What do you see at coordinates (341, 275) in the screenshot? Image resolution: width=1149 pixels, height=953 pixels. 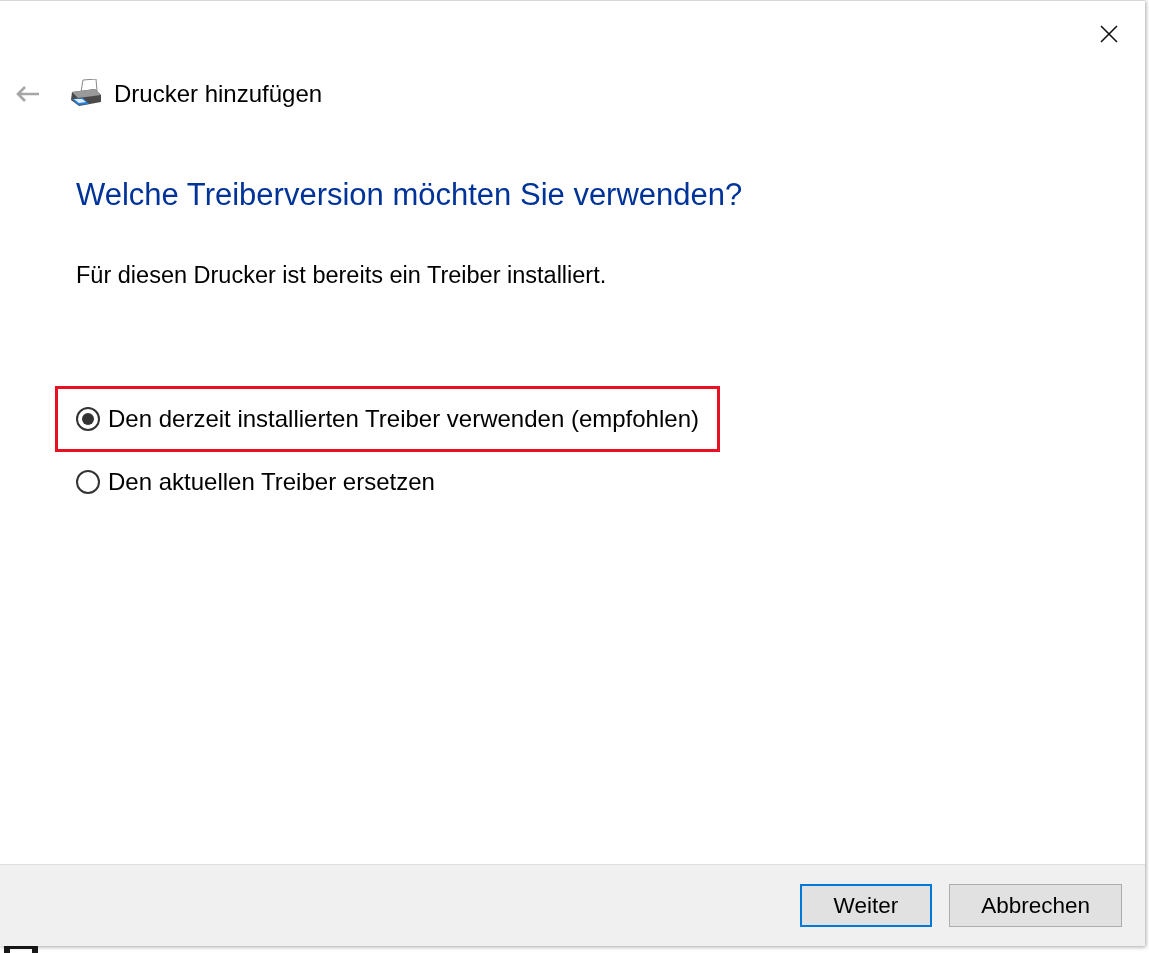 I see `description-text: Für diesen Drucker ist bereits ein Treiber installiert.` at bounding box center [341, 275].